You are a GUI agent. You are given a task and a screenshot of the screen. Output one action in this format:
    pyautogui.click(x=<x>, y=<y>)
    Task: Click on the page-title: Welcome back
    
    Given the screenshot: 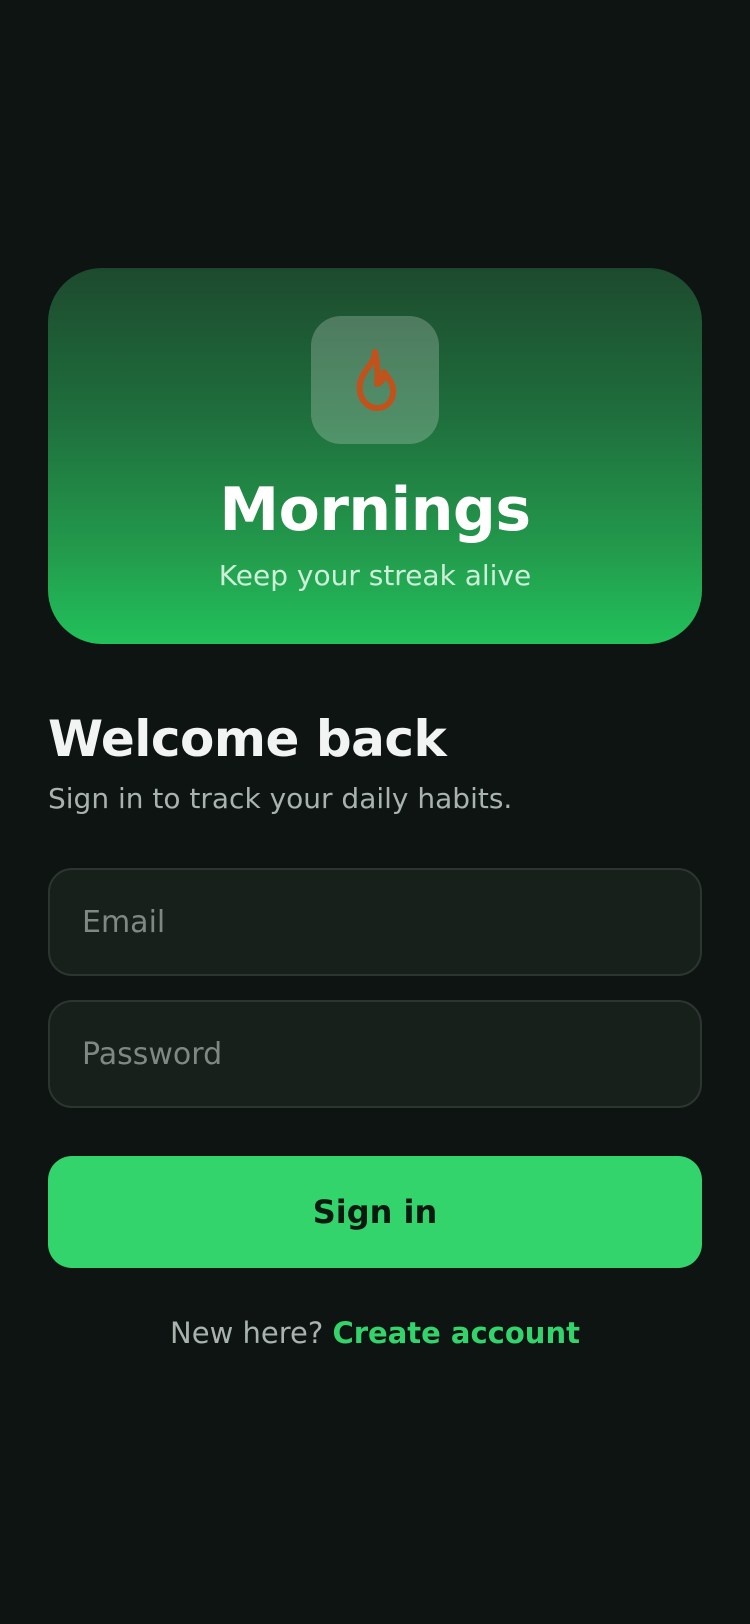 What is the action you would take?
    pyautogui.click(x=247, y=739)
    